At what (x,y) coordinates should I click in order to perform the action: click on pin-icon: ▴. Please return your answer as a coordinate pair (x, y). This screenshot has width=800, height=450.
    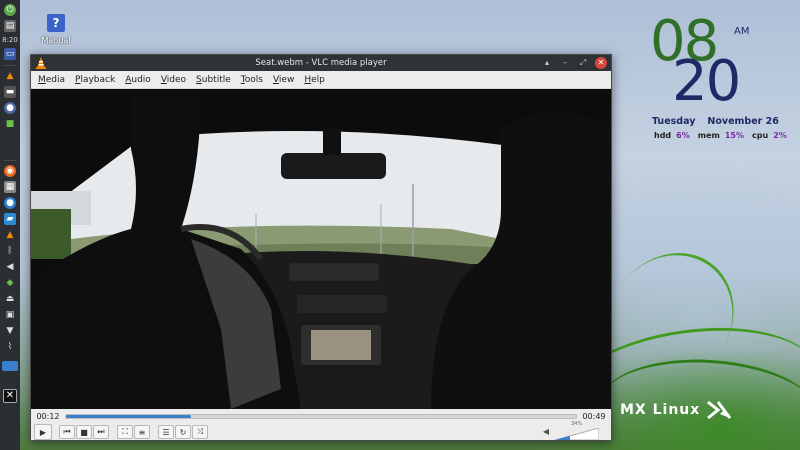
    Looking at the image, I should click on (547, 63).